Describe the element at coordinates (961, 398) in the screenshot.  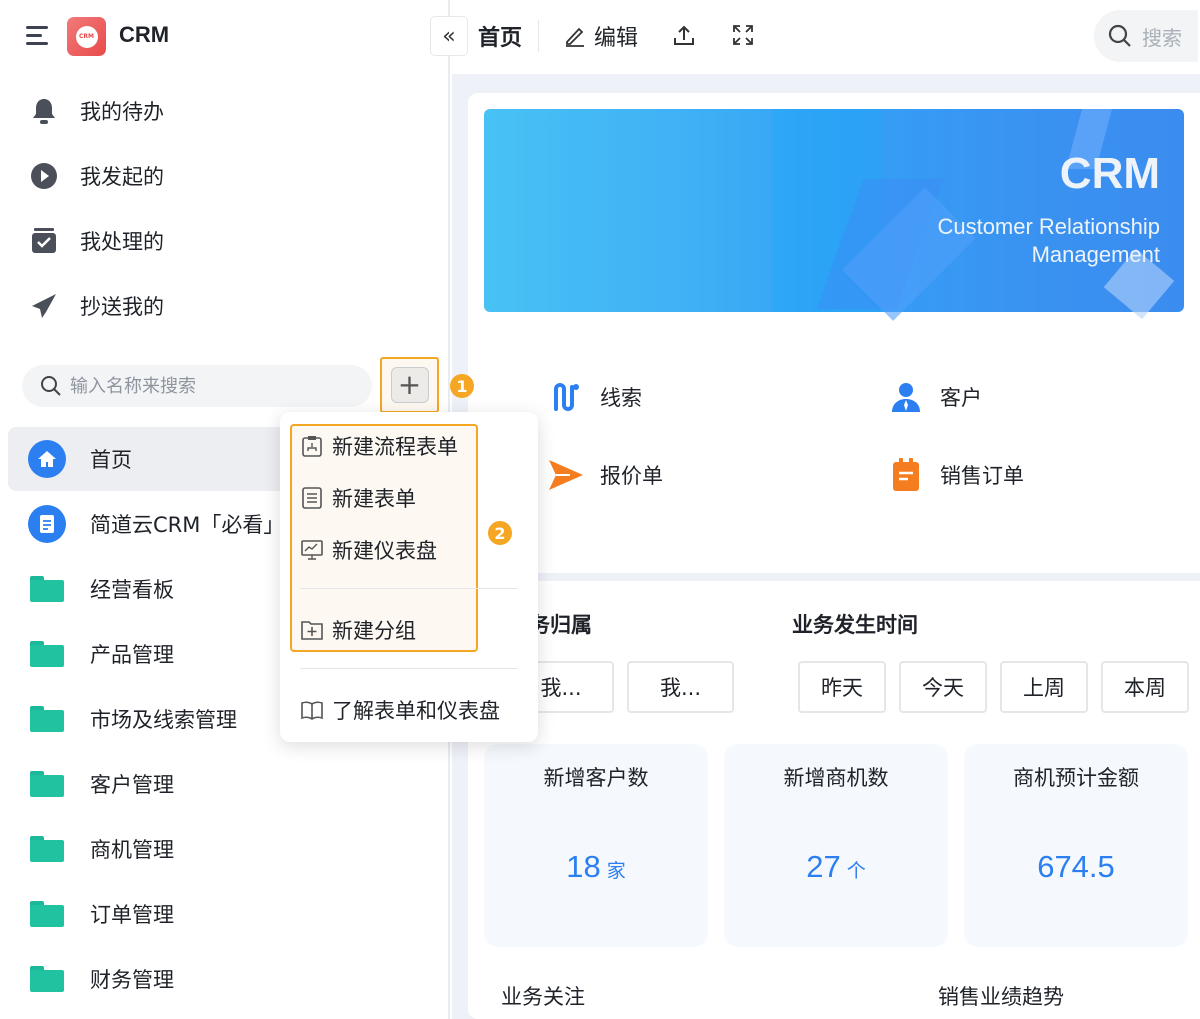
I see `shortcut-label: 客户` at that location.